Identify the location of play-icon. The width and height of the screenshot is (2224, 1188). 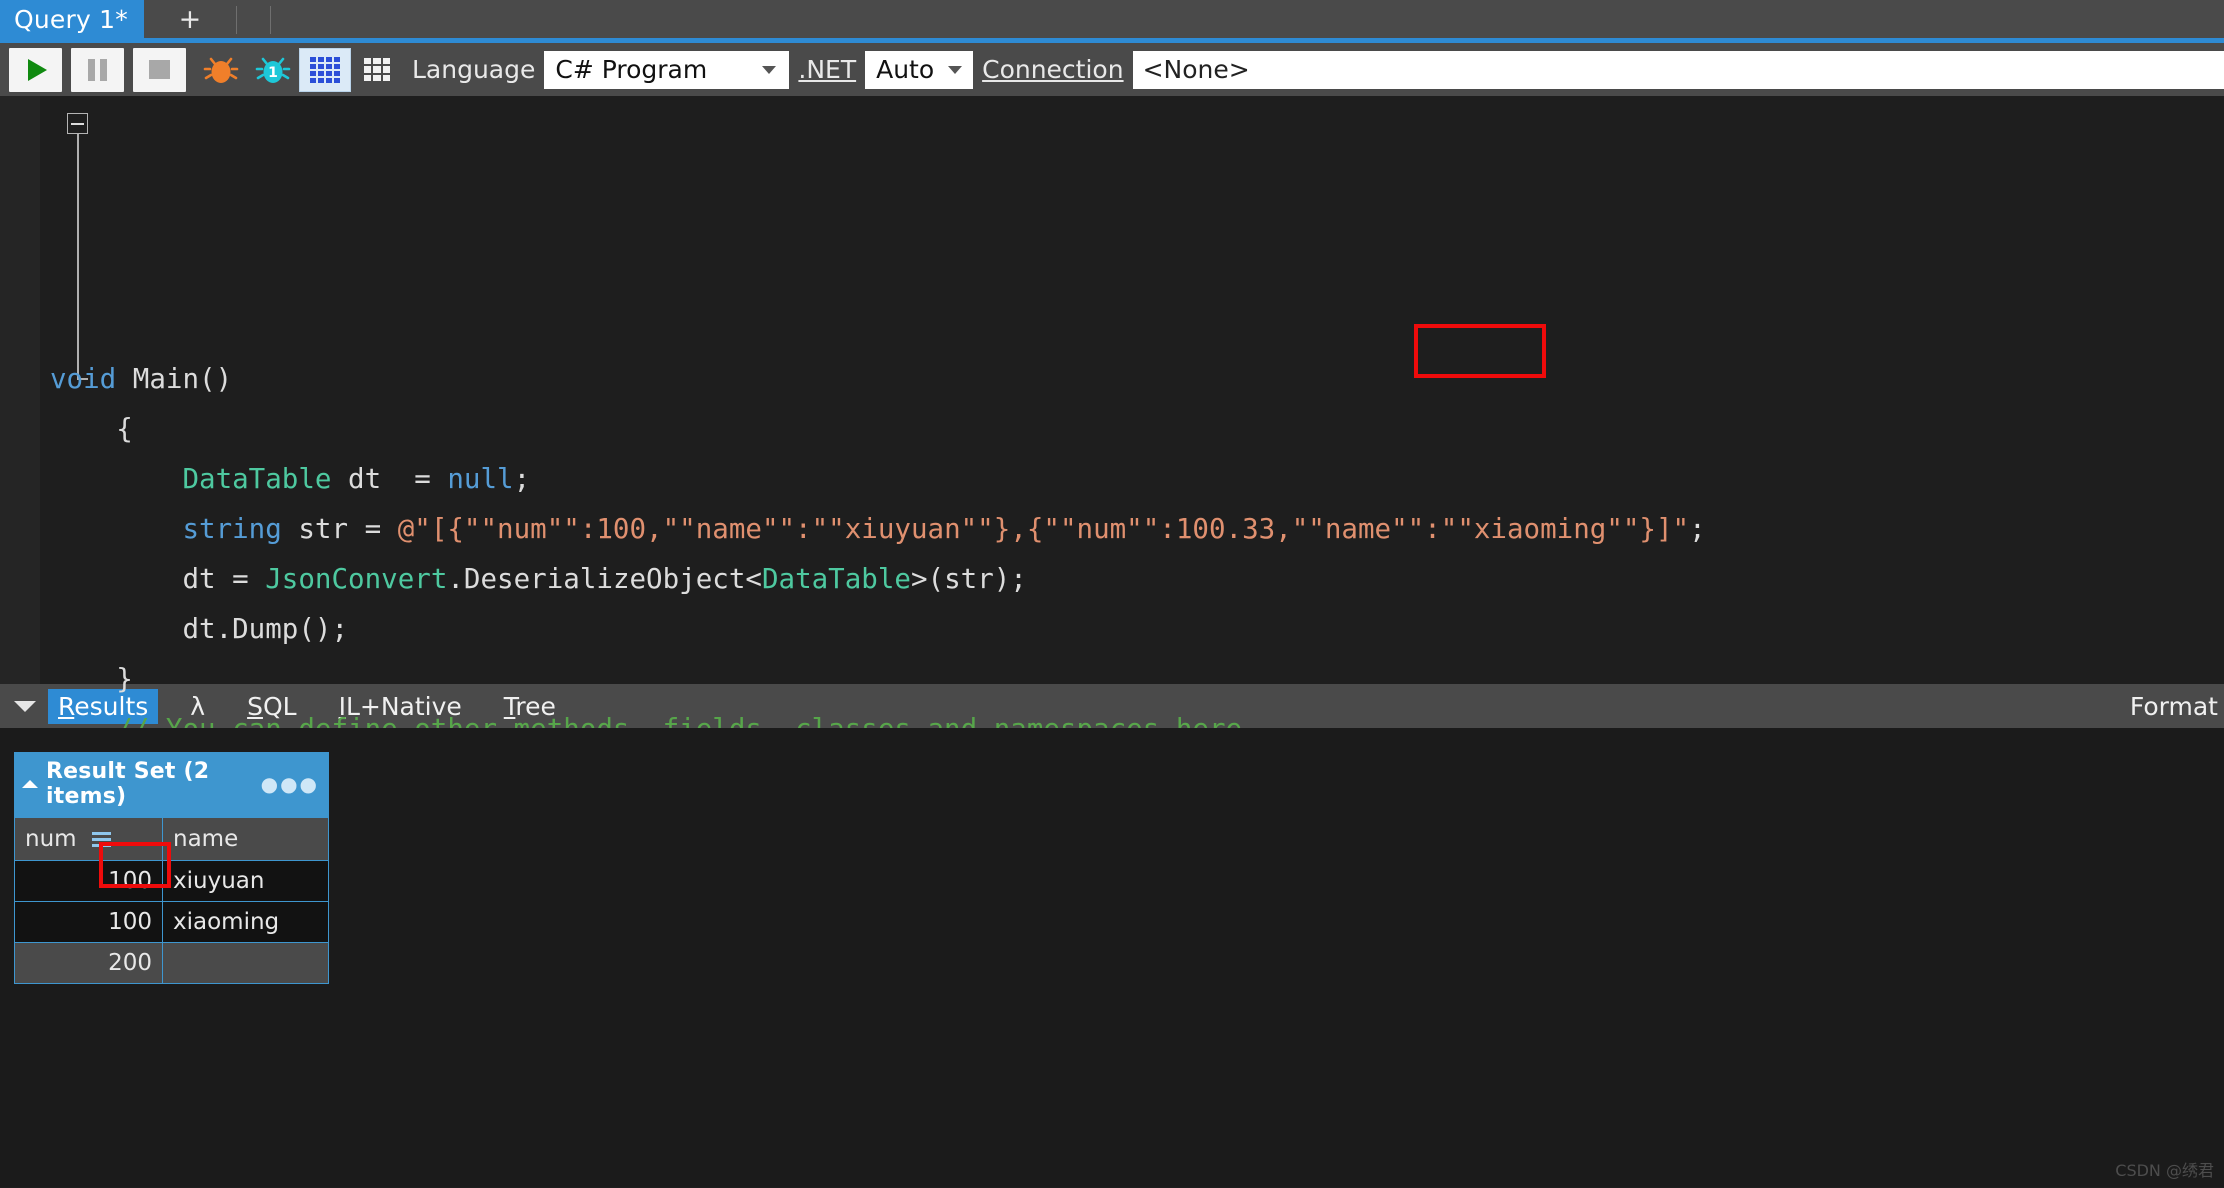
(37, 69).